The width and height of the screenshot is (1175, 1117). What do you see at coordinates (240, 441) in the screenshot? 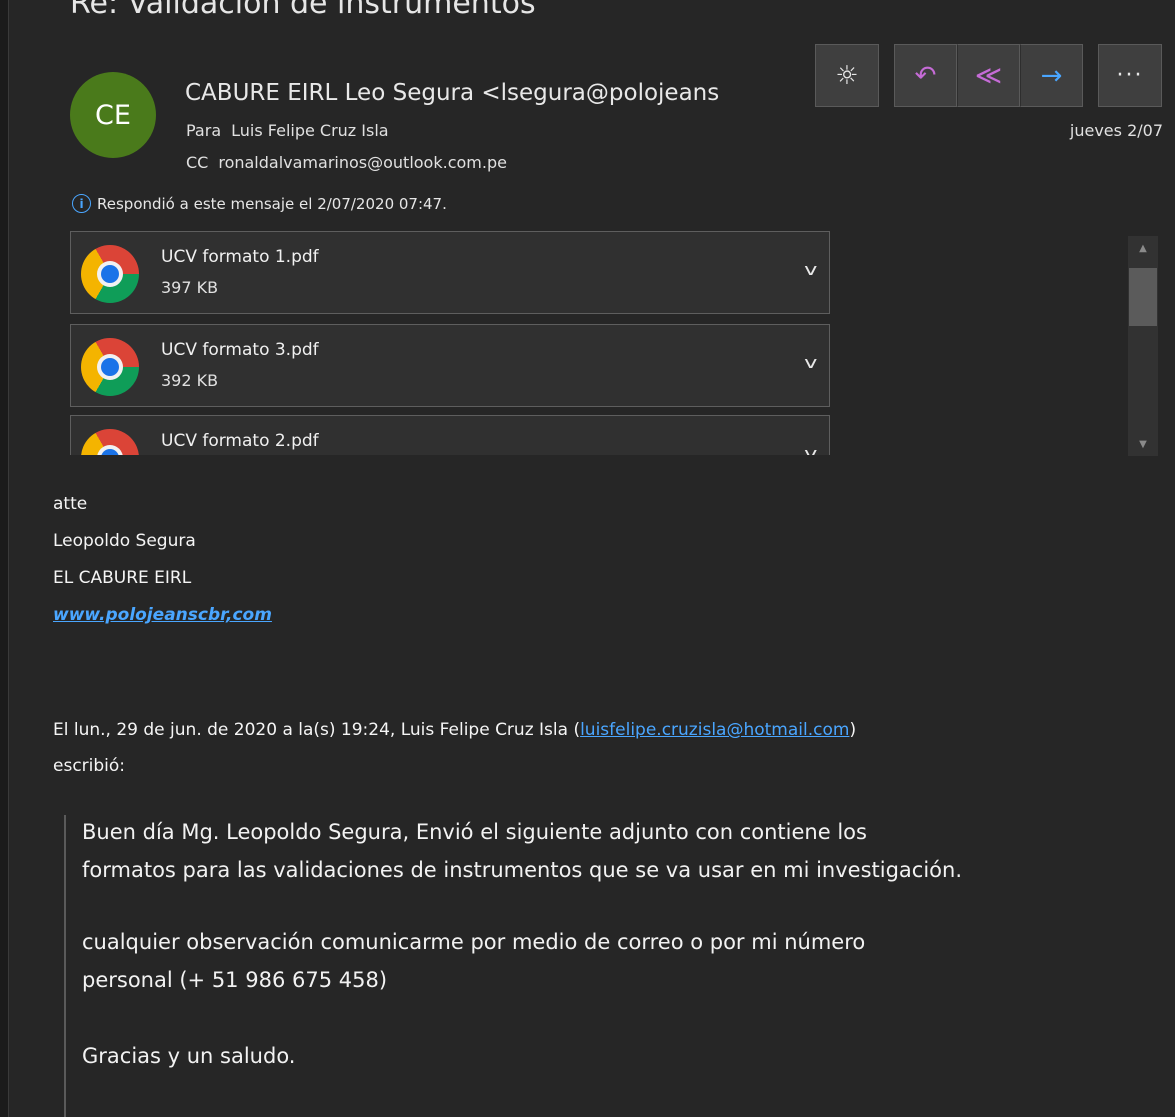
I see `attachment-name: UCV formato 2.pdf` at bounding box center [240, 441].